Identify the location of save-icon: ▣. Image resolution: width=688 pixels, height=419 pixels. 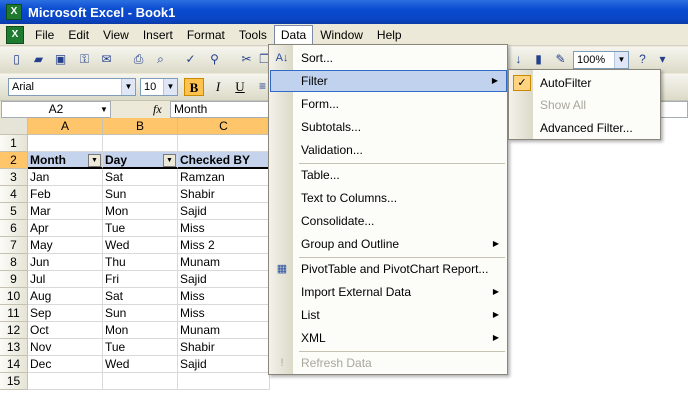
(60, 59).